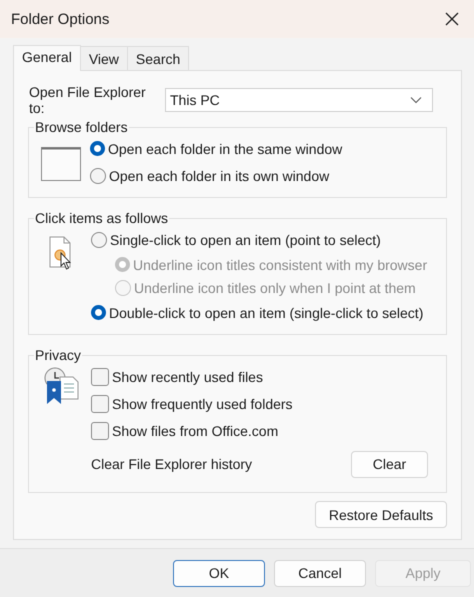  What do you see at coordinates (60, 19) in the screenshot?
I see `window-title: Folder Options` at bounding box center [60, 19].